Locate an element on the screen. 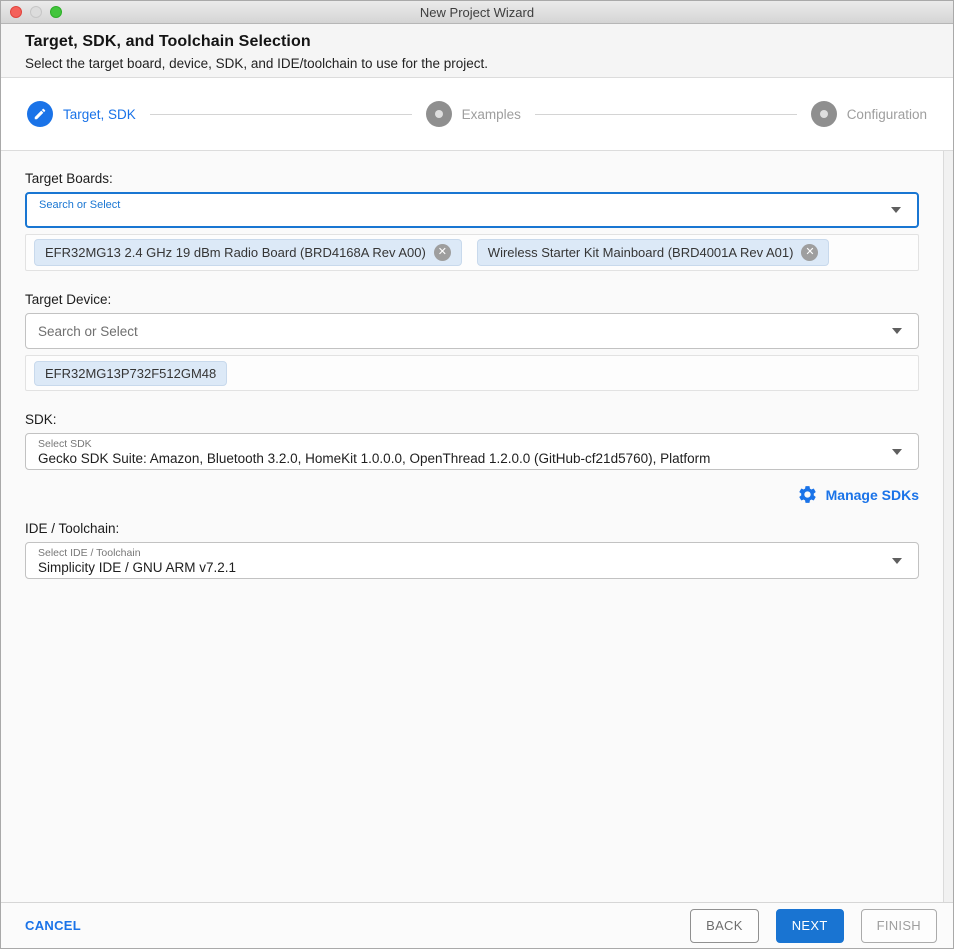 Image resolution: width=954 pixels, height=949 pixels. step-configuration: Configuration is located at coordinates (868, 114).